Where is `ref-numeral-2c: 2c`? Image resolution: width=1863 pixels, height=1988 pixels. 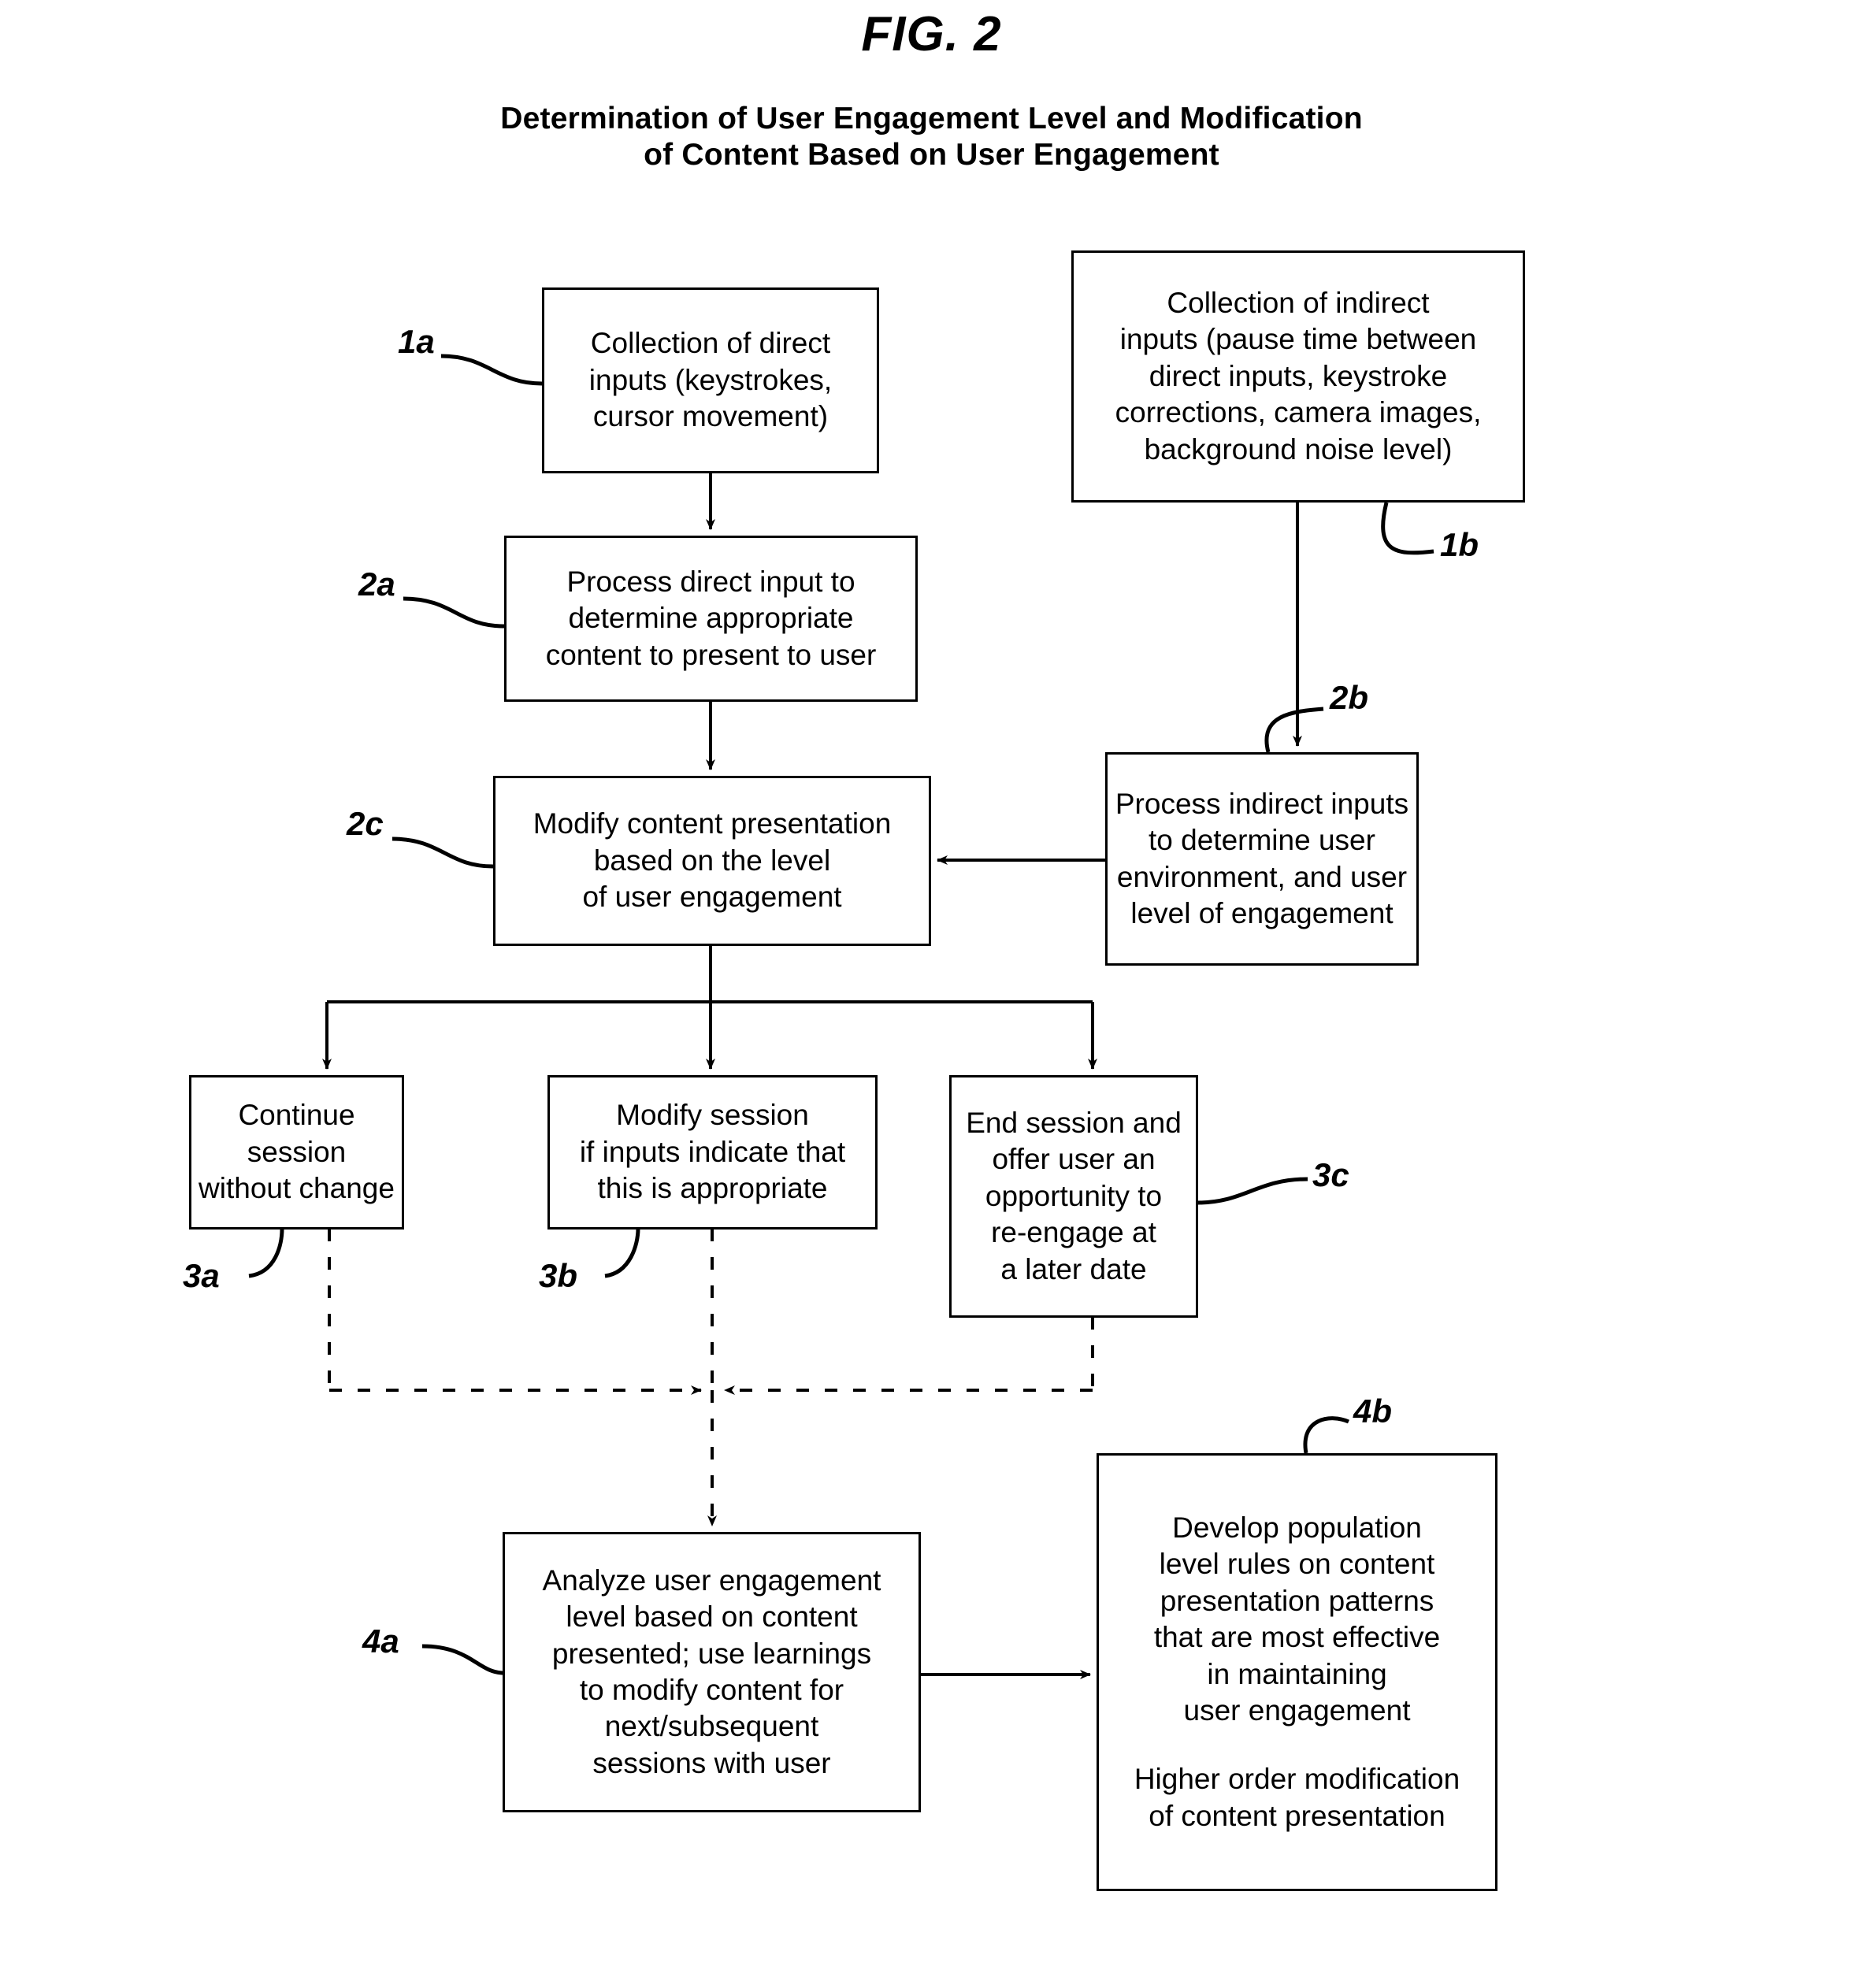 ref-numeral-2c: 2c is located at coordinates (365, 824).